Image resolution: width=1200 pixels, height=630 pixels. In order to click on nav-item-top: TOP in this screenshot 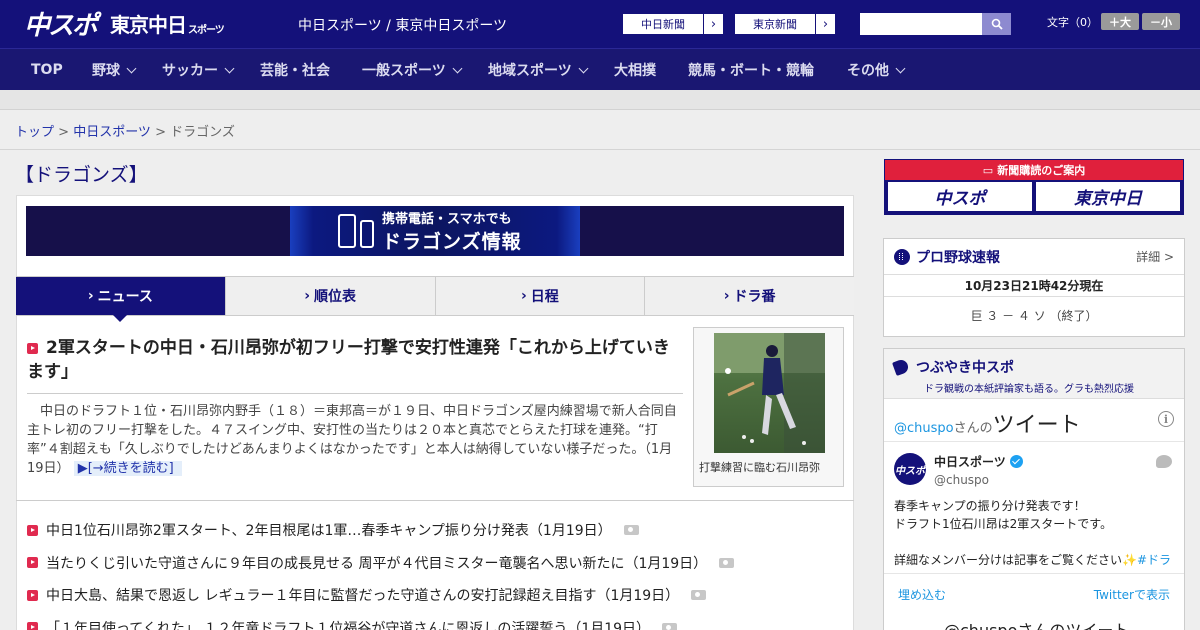, I will do `click(47, 70)`.